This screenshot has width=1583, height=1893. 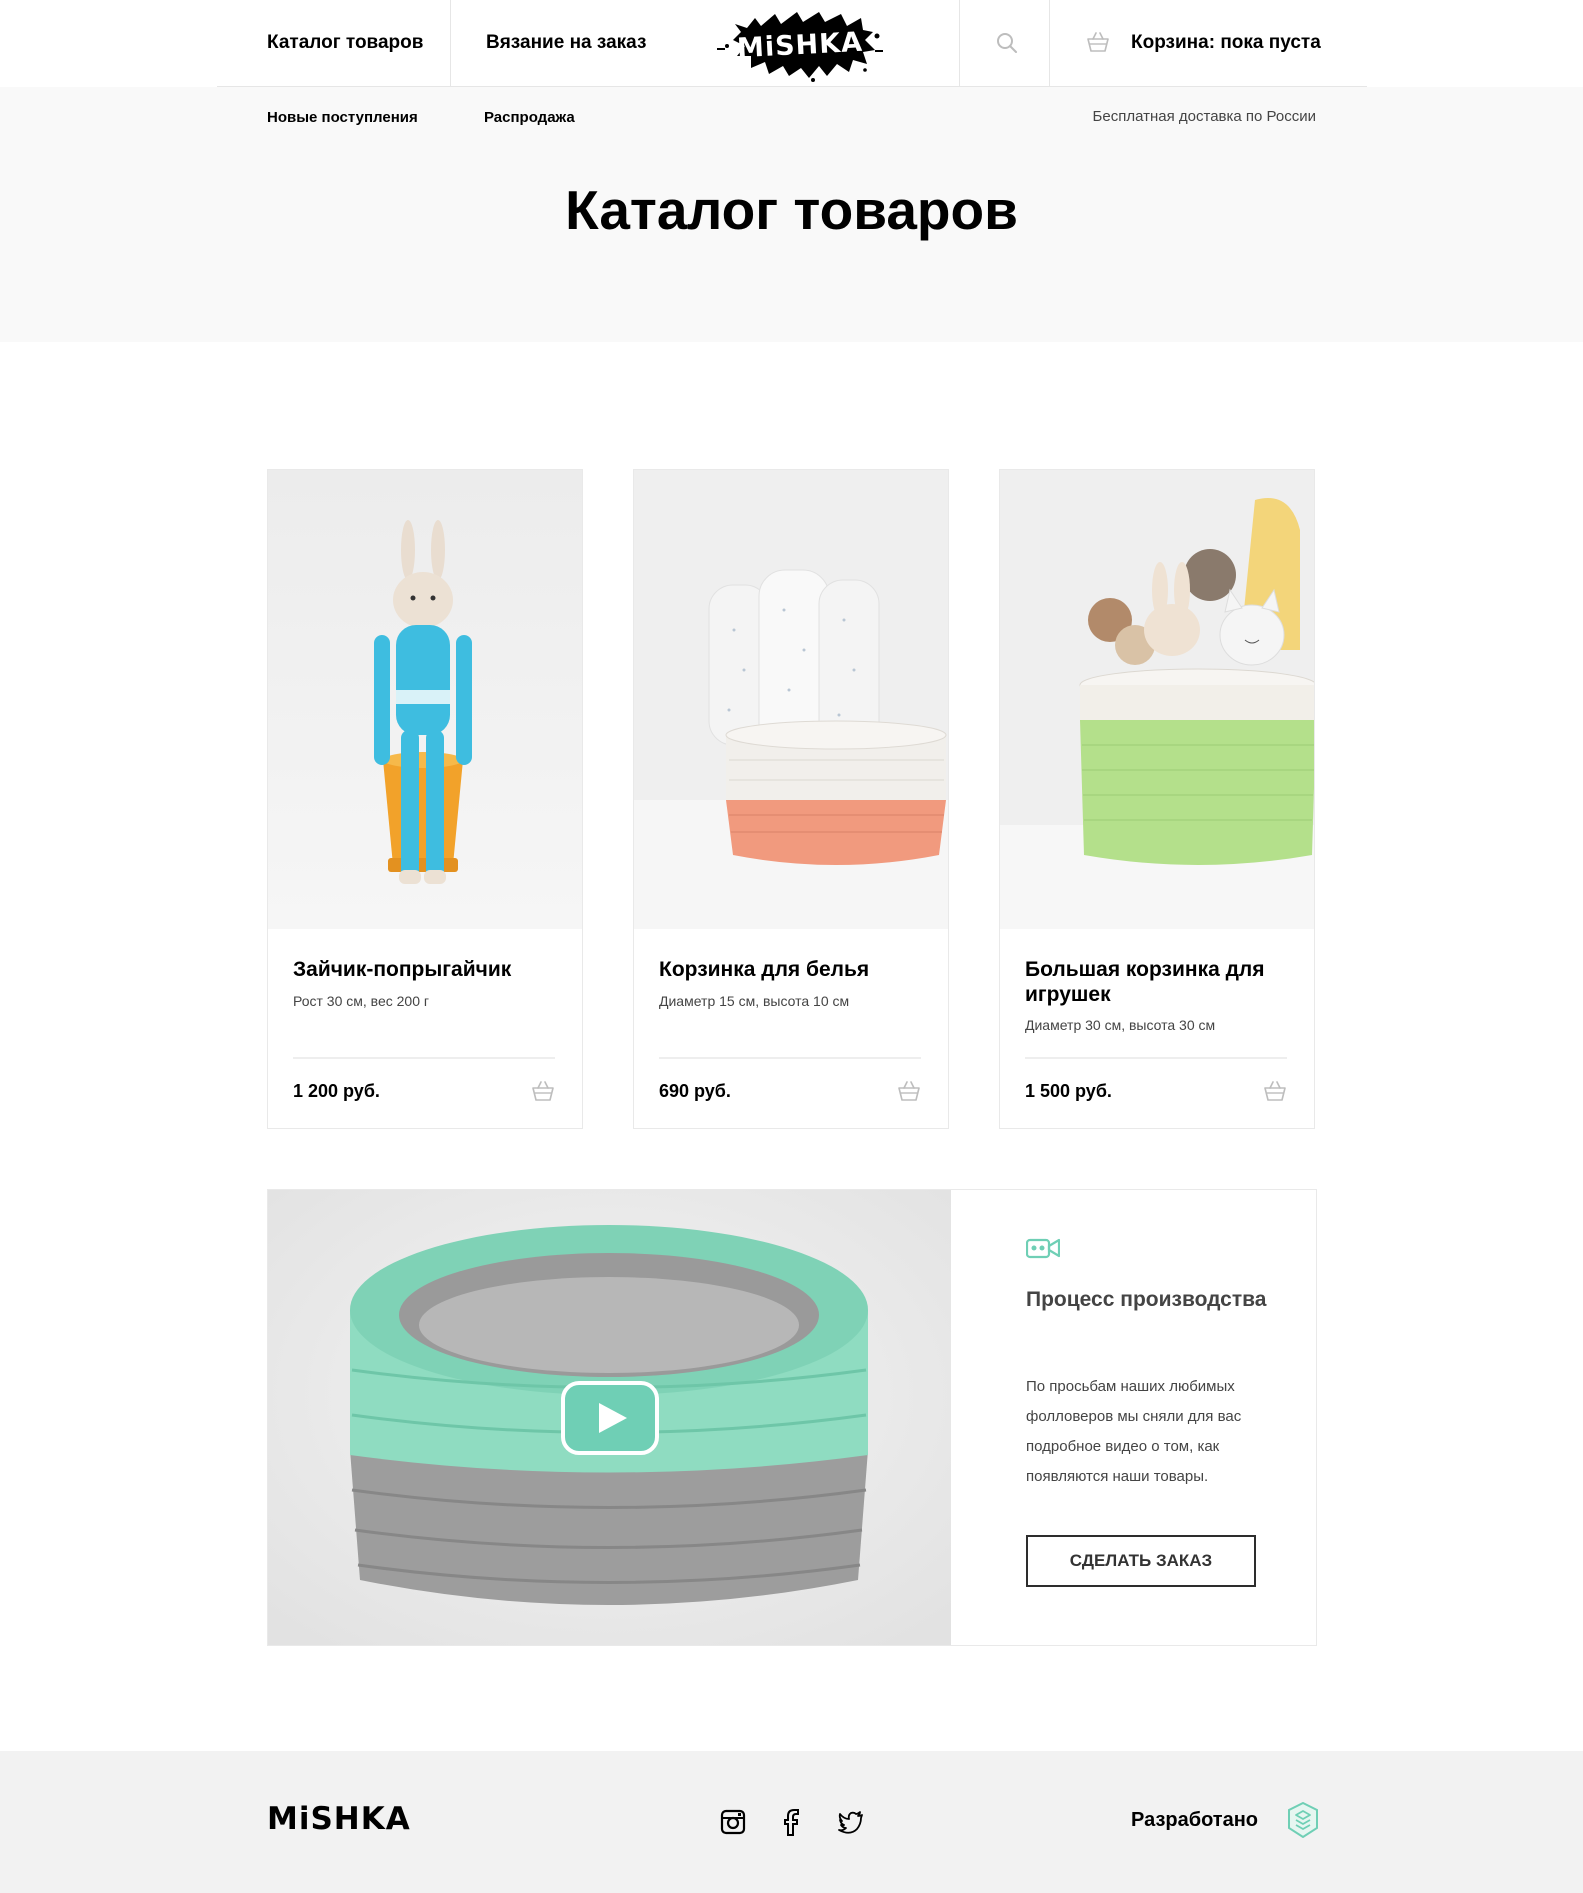 What do you see at coordinates (345, 43) in the screenshot?
I see `nav-catalog-link: Каталог товаров` at bounding box center [345, 43].